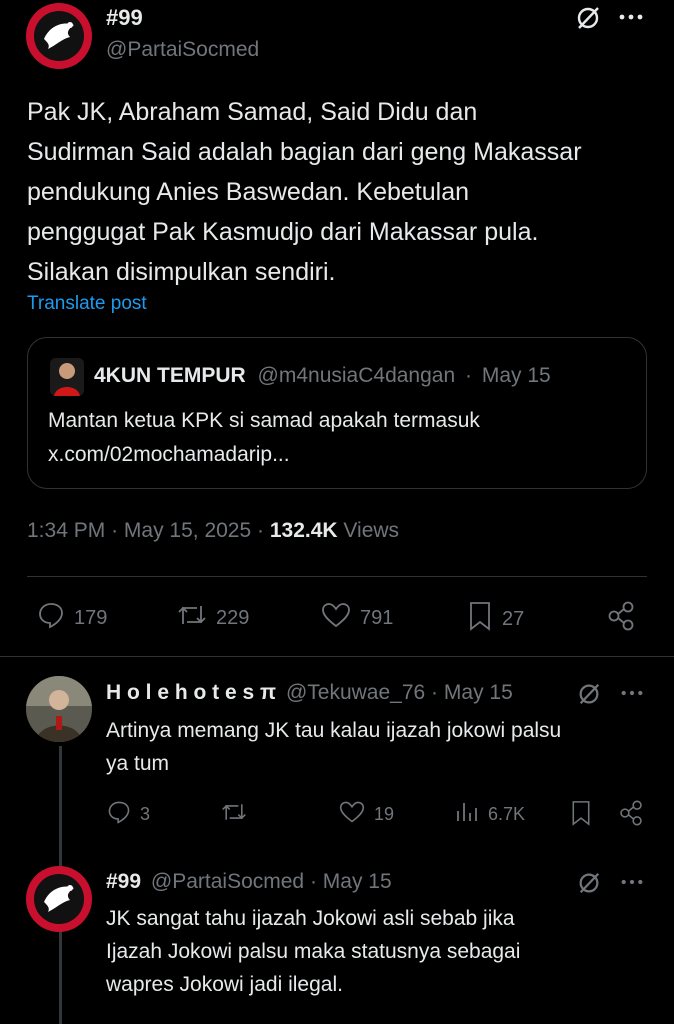  I want to click on post-text-line: Pak JK, Abraham Samad, Said Didu dan, so click(252, 112).